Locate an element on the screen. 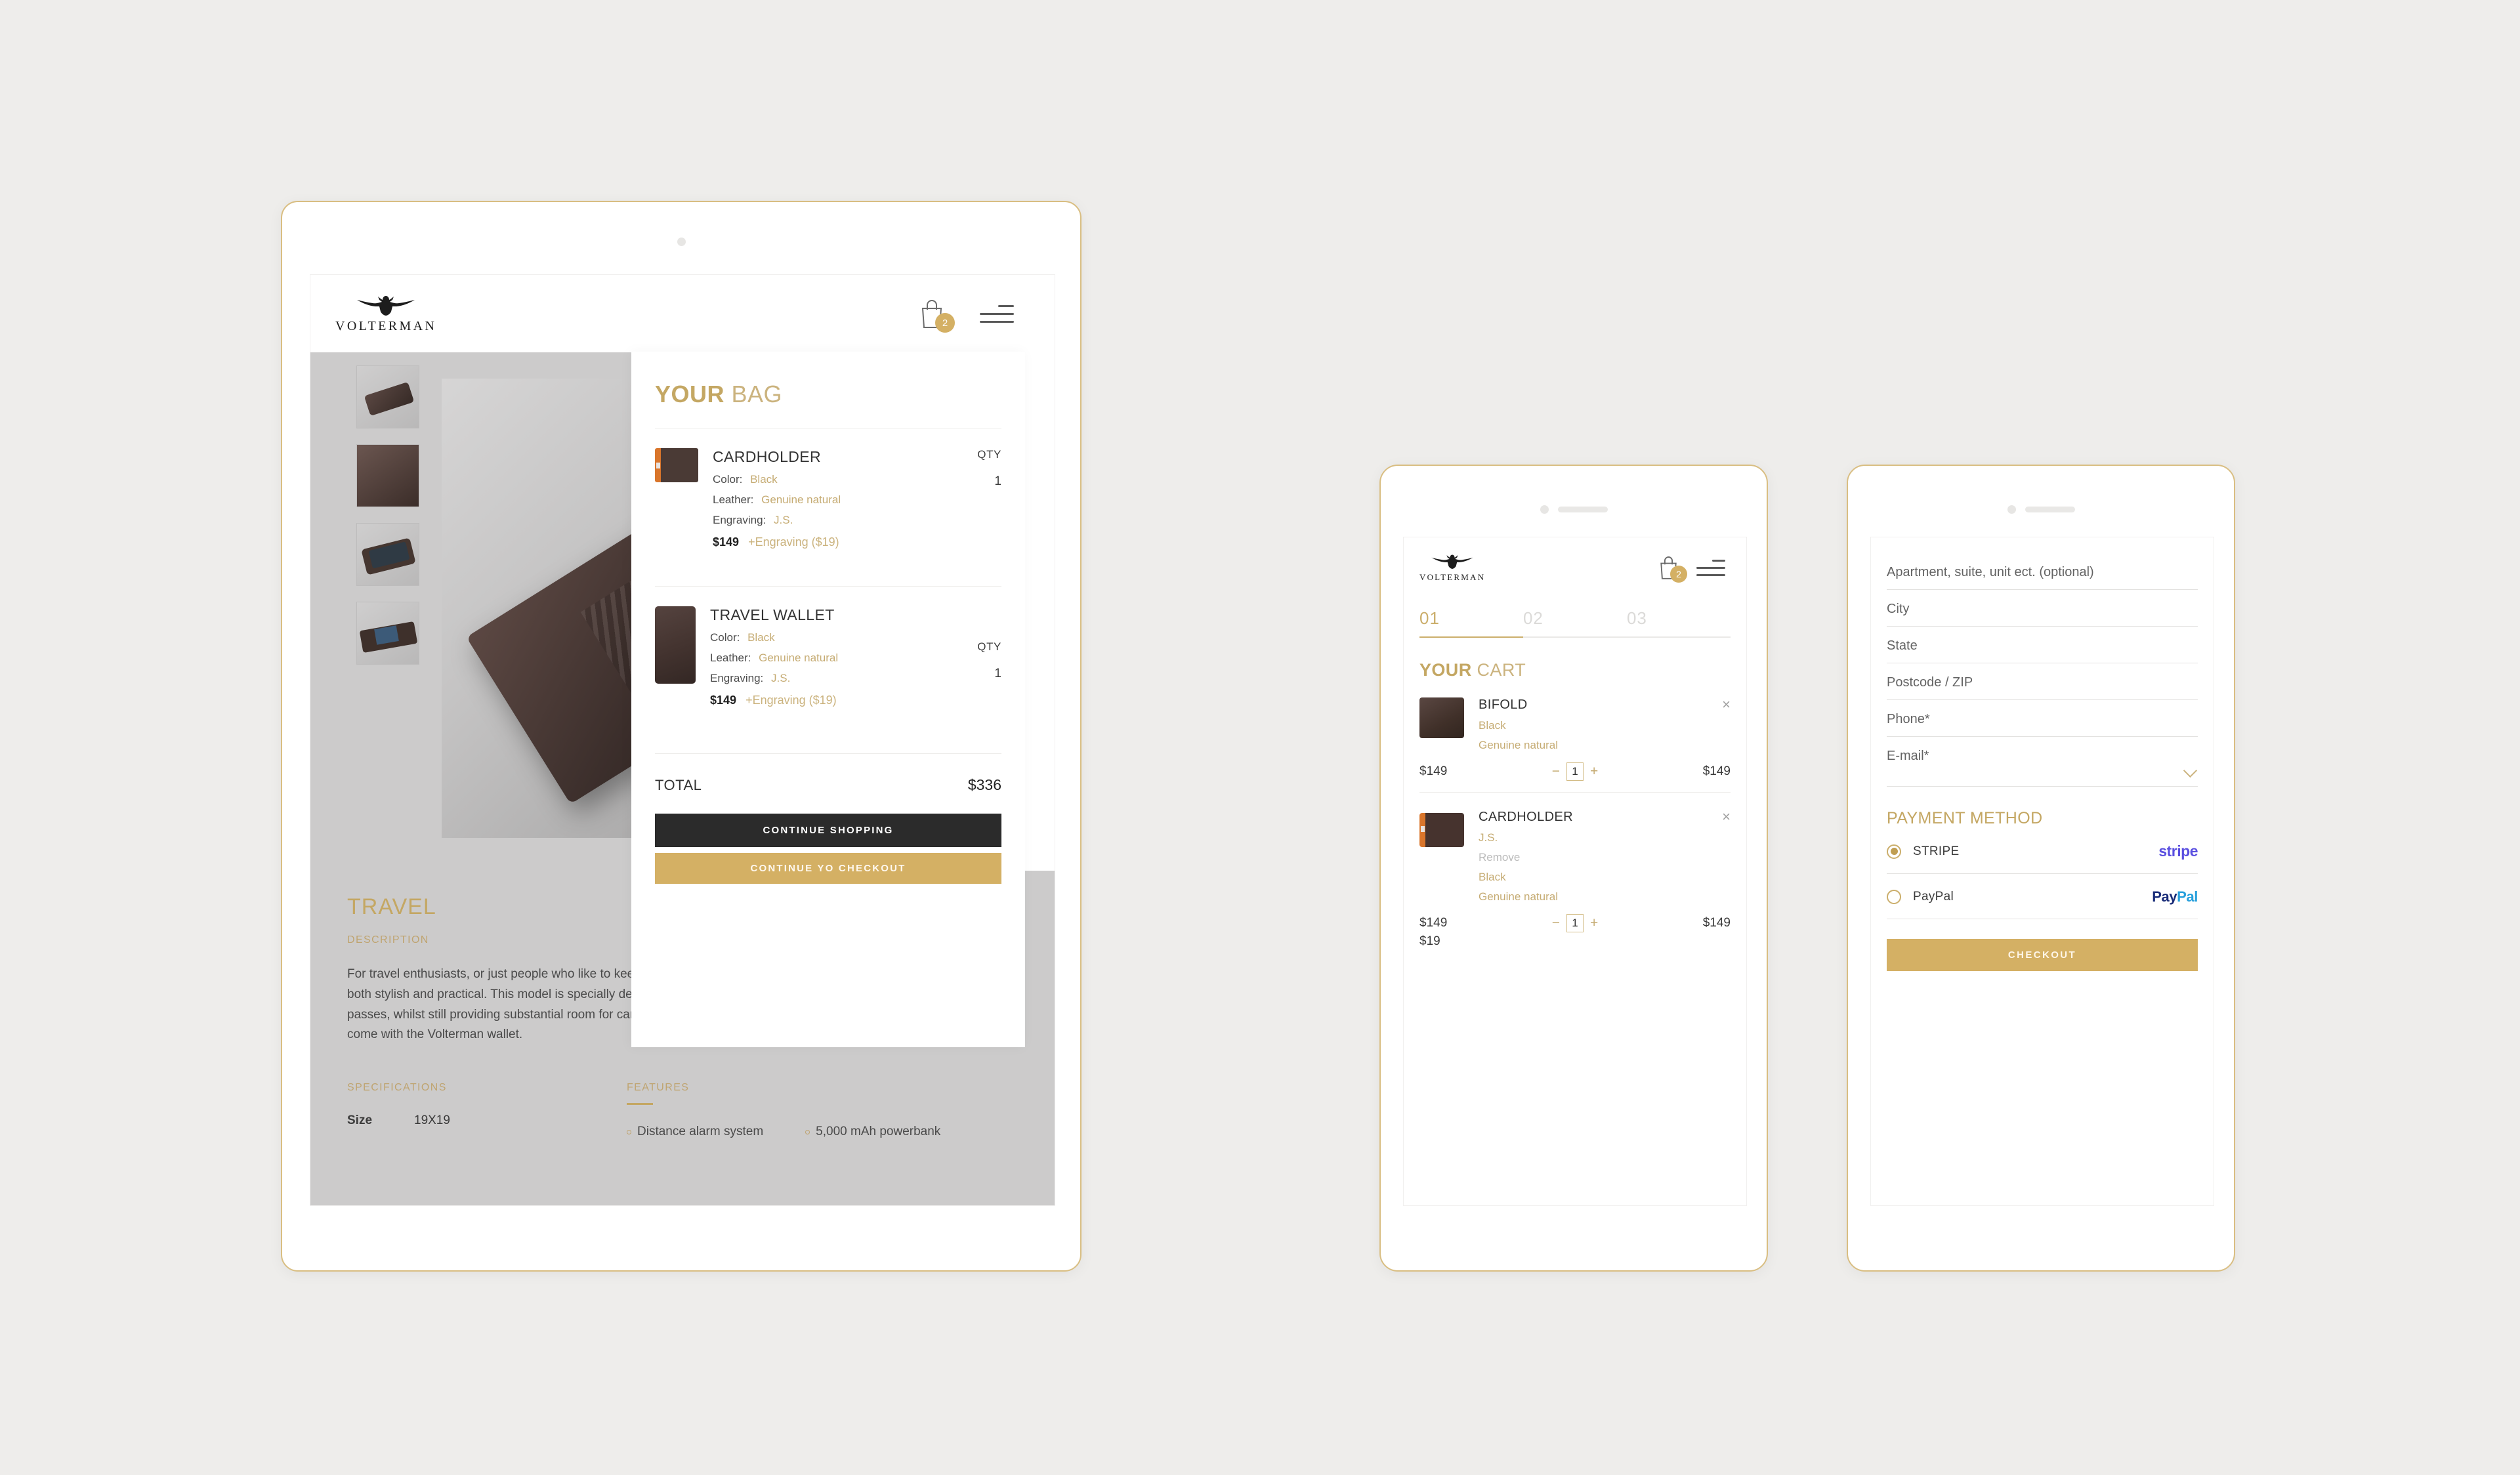 The image size is (2520, 1475). phone-header-actions: 2 is located at coordinates (1690, 568).